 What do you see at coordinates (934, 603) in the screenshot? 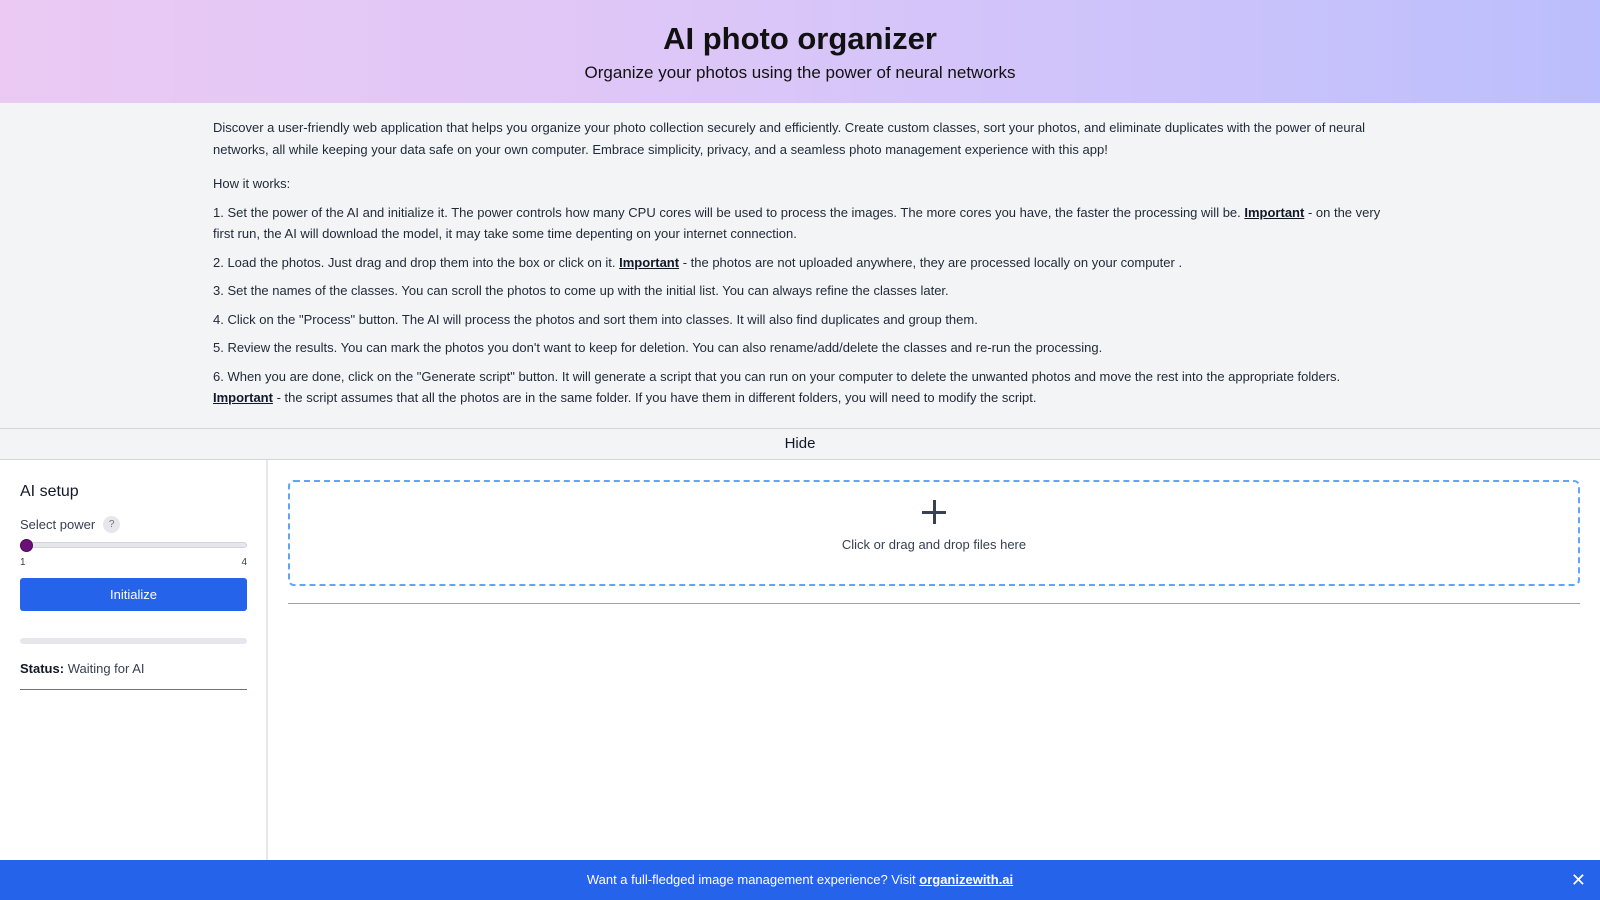
I see `content-divider` at bounding box center [934, 603].